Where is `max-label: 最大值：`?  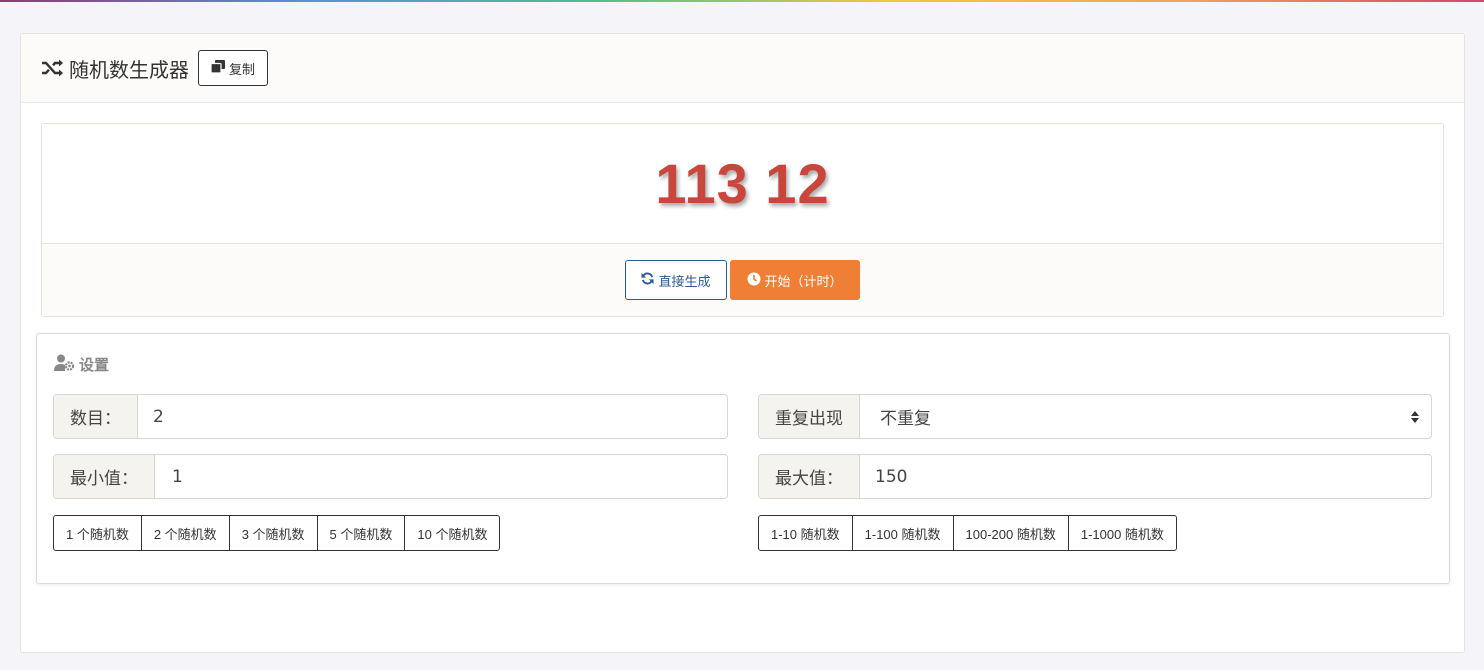 max-label: 最大值： is located at coordinates (809, 476).